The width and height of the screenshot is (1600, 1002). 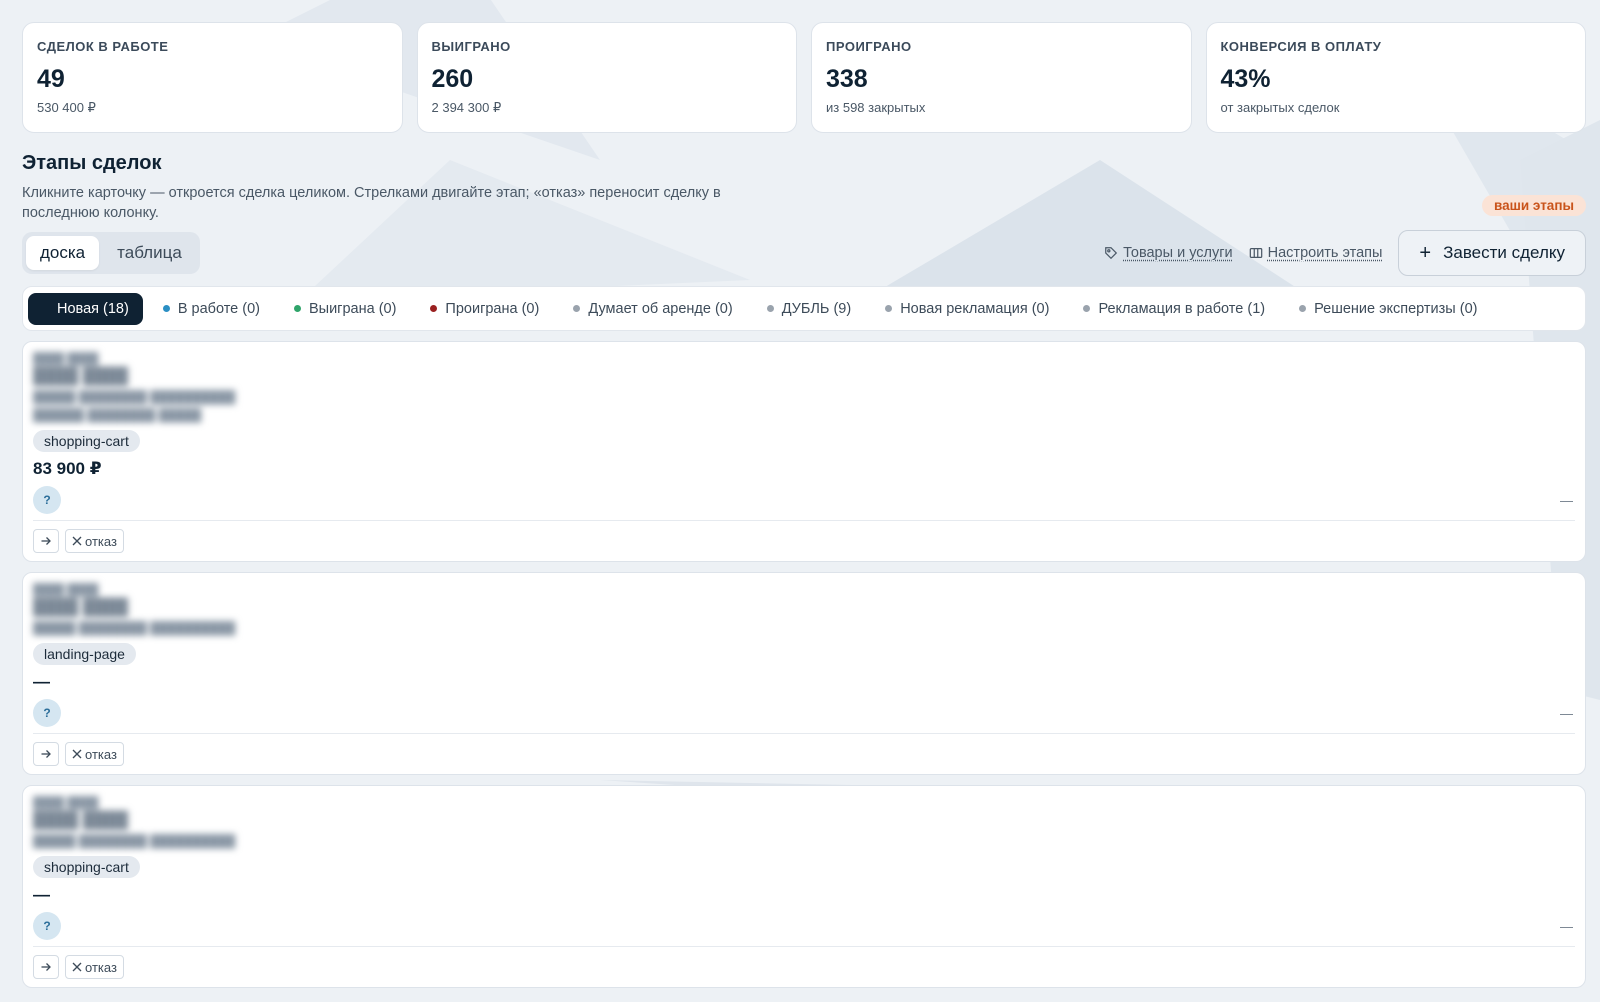 I want to click on stat-value: 43%, so click(x=1245, y=79).